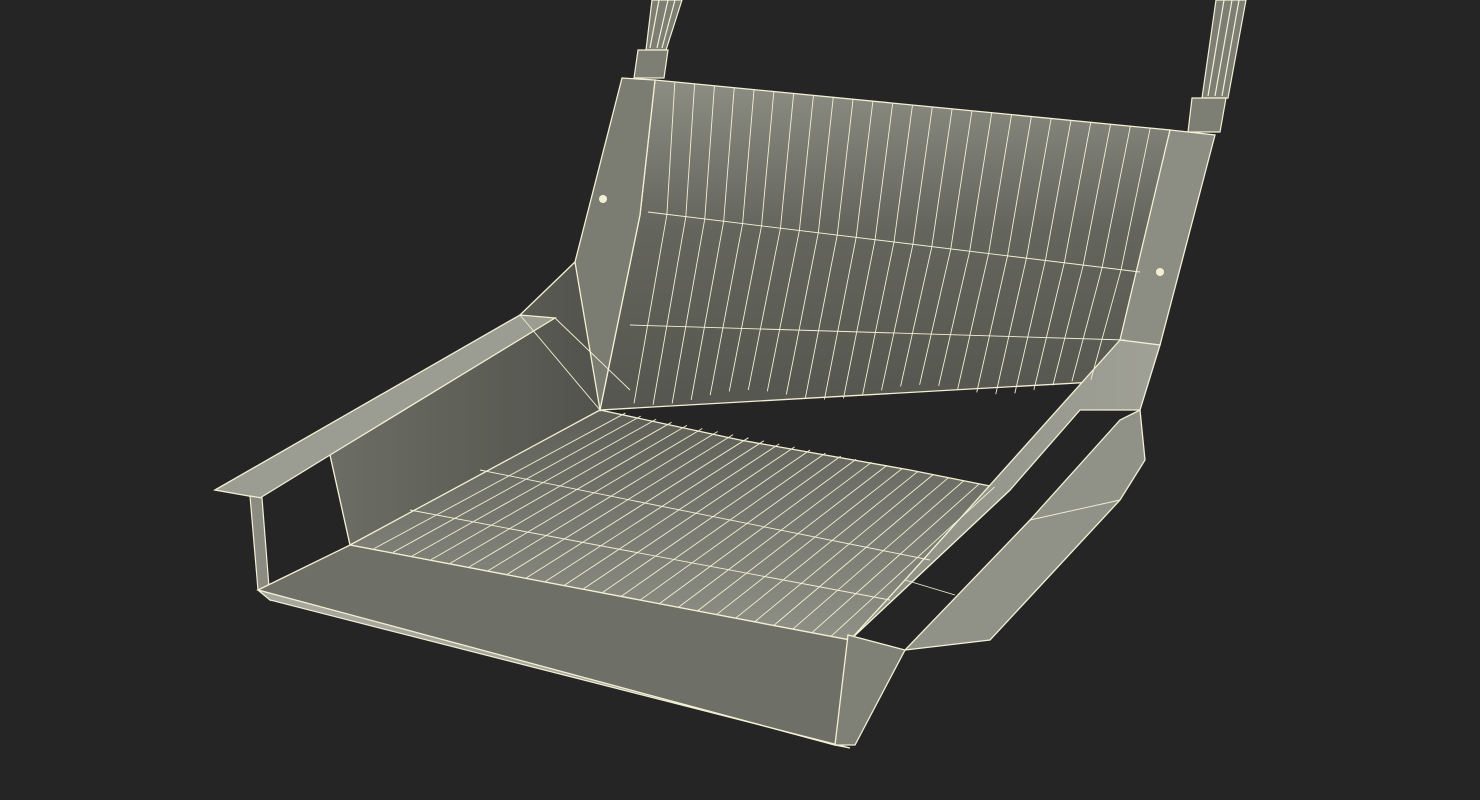 The image size is (1480, 800). I want to click on left-rope, so click(658, 39).